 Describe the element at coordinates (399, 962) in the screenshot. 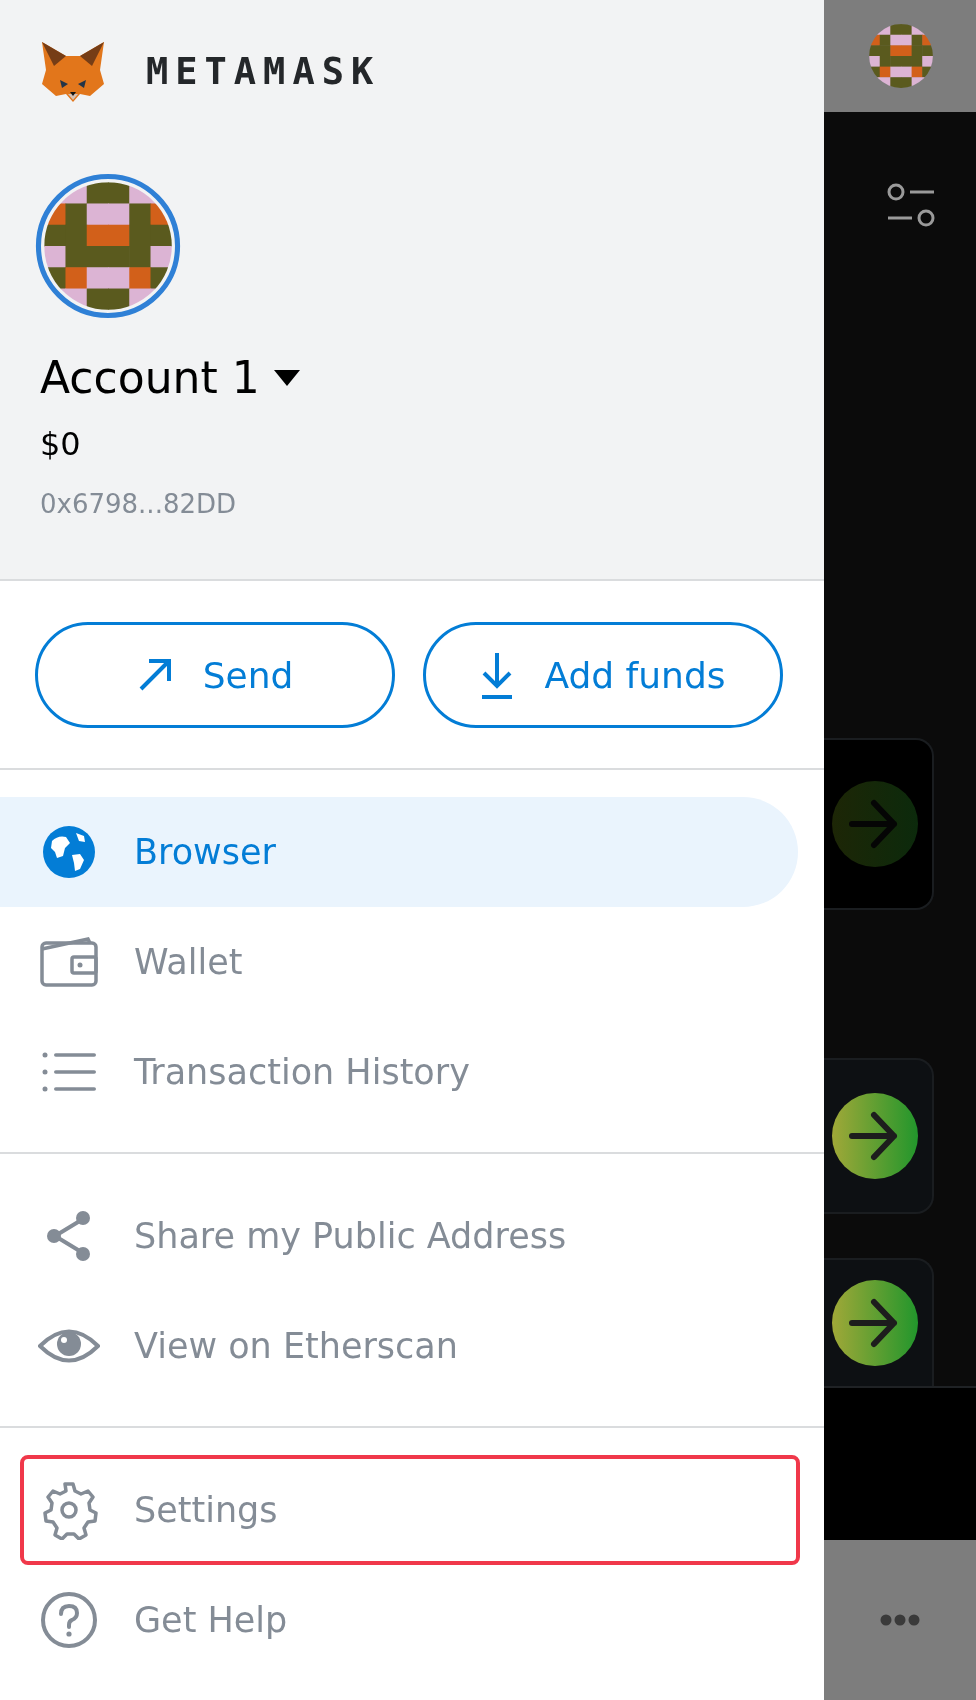

I see `menu-item: Wallet` at that location.